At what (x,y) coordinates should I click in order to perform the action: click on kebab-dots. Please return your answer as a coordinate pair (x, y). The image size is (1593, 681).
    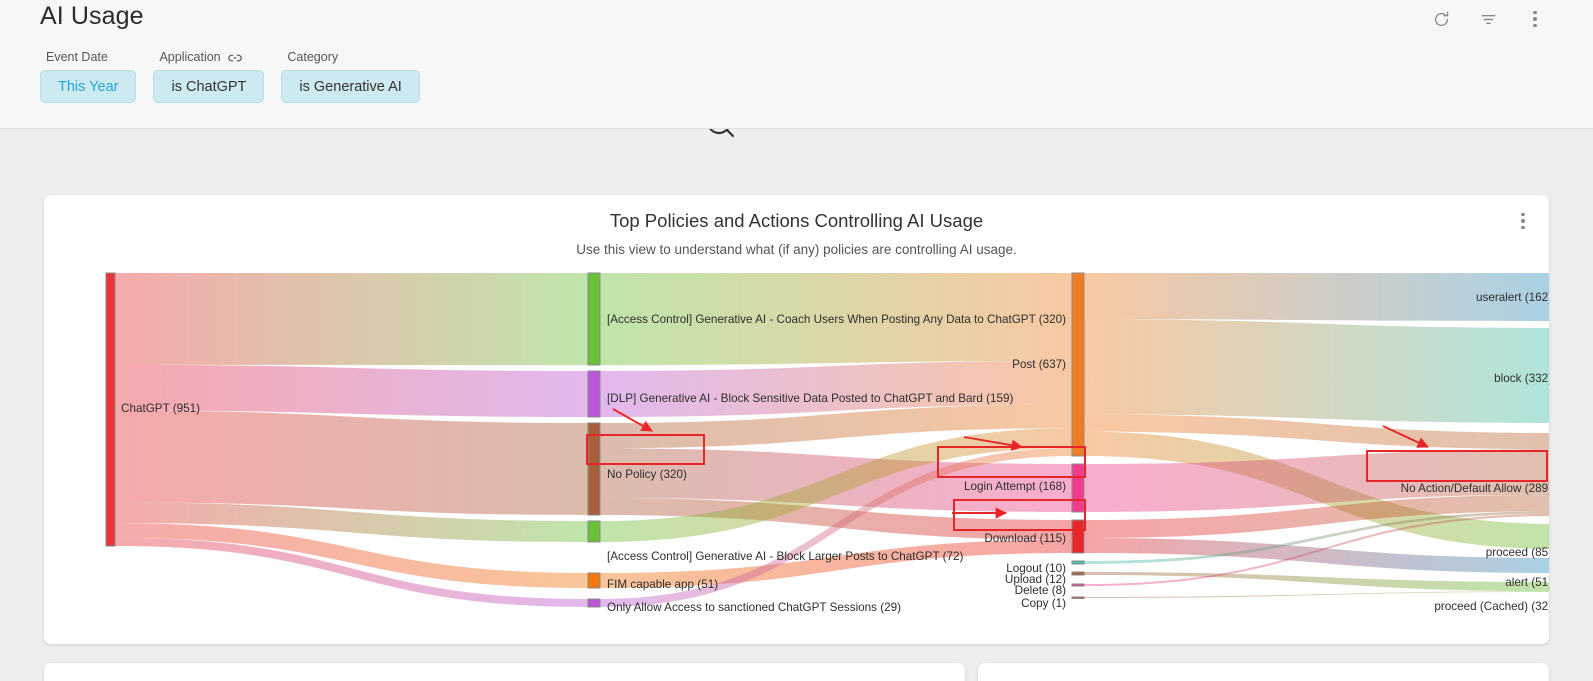
    Looking at the image, I should click on (1535, 19).